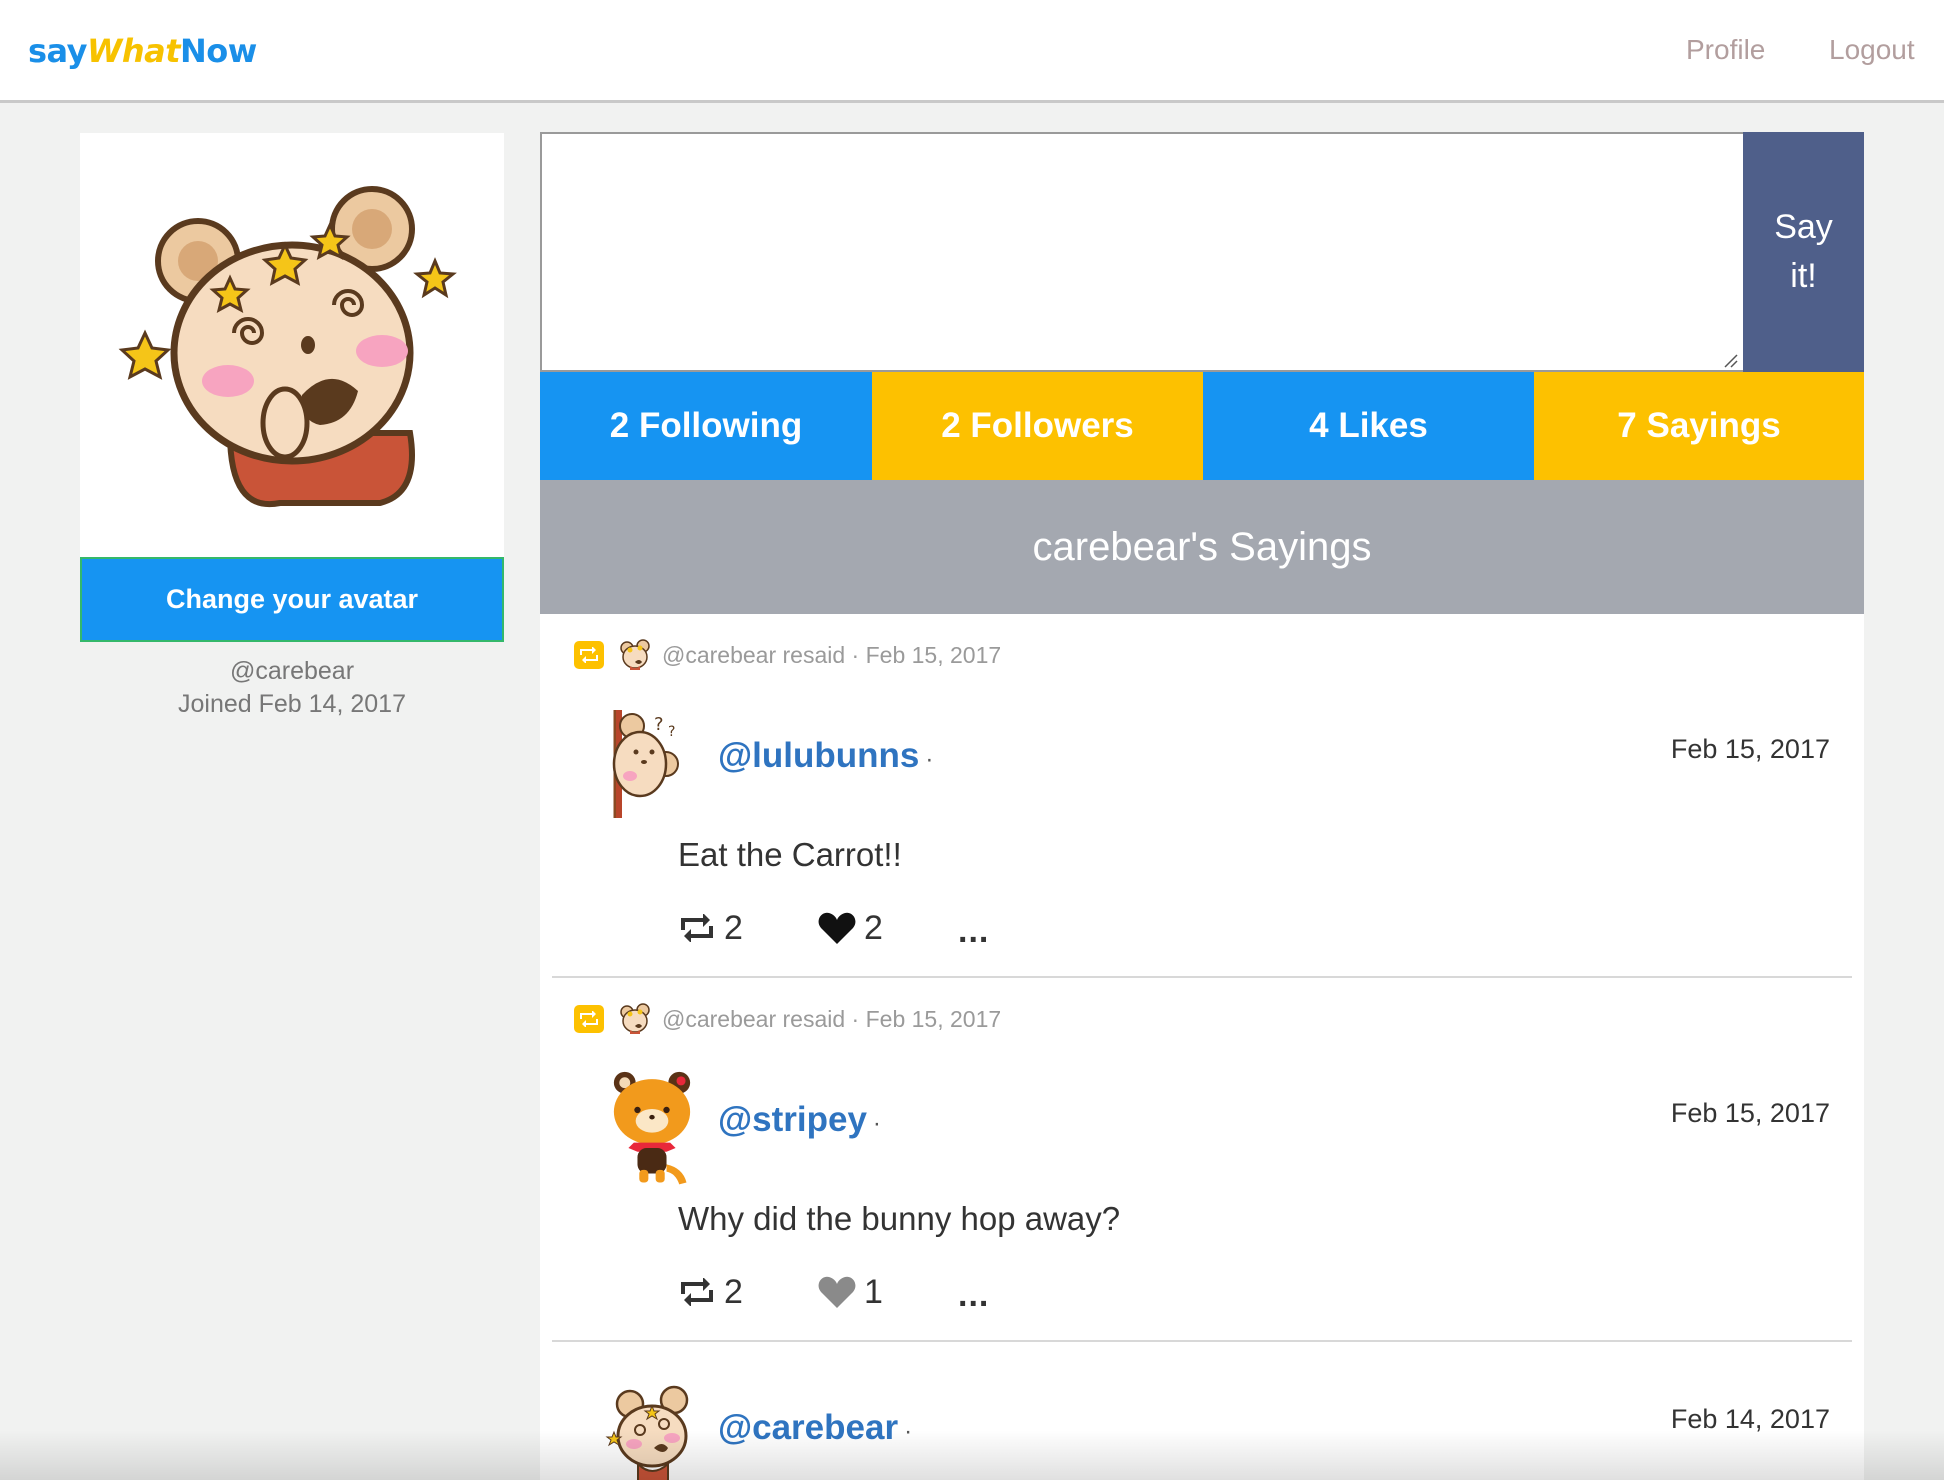  Describe the element at coordinates (899, 1218) in the screenshot. I see `post-text: Why did the bunny hop away?` at that location.